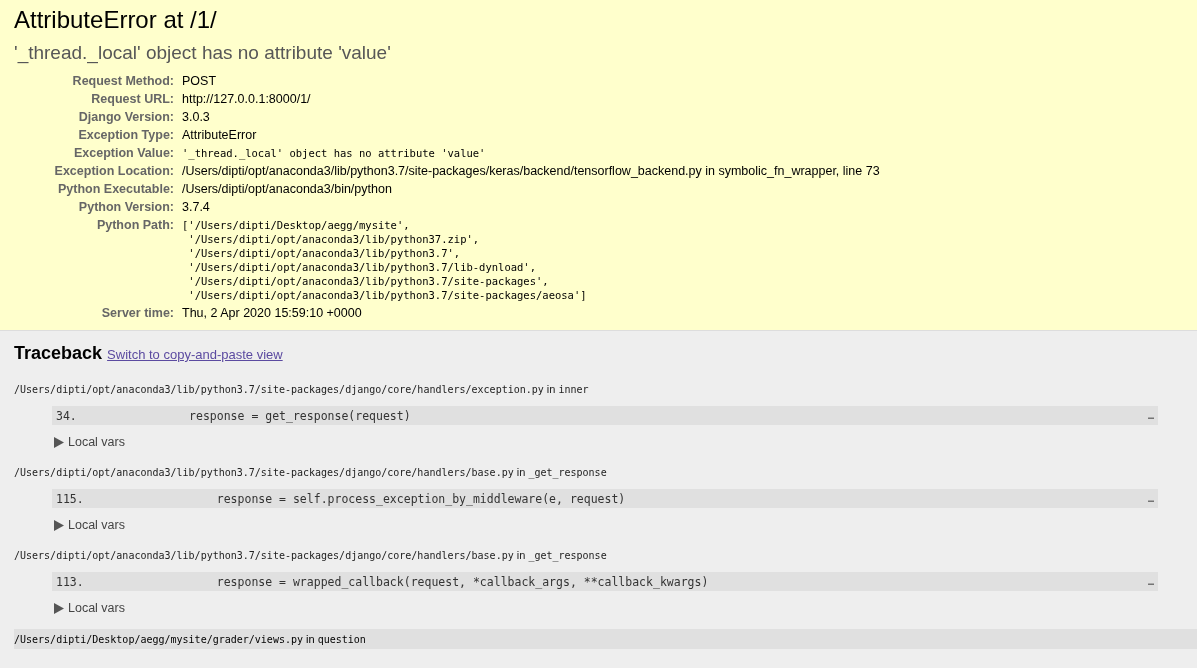 This screenshot has width=1197, height=668. Describe the element at coordinates (125, 117) in the screenshot. I see `meta-label: Django Version:` at that location.